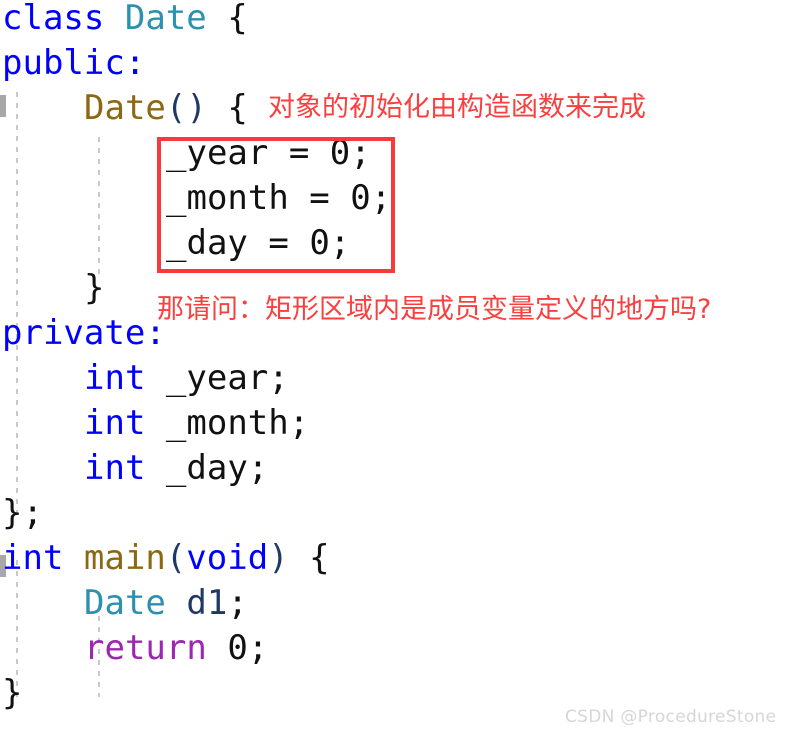  What do you see at coordinates (396, 243) in the screenshot?
I see `code-line: _day = 0;` at bounding box center [396, 243].